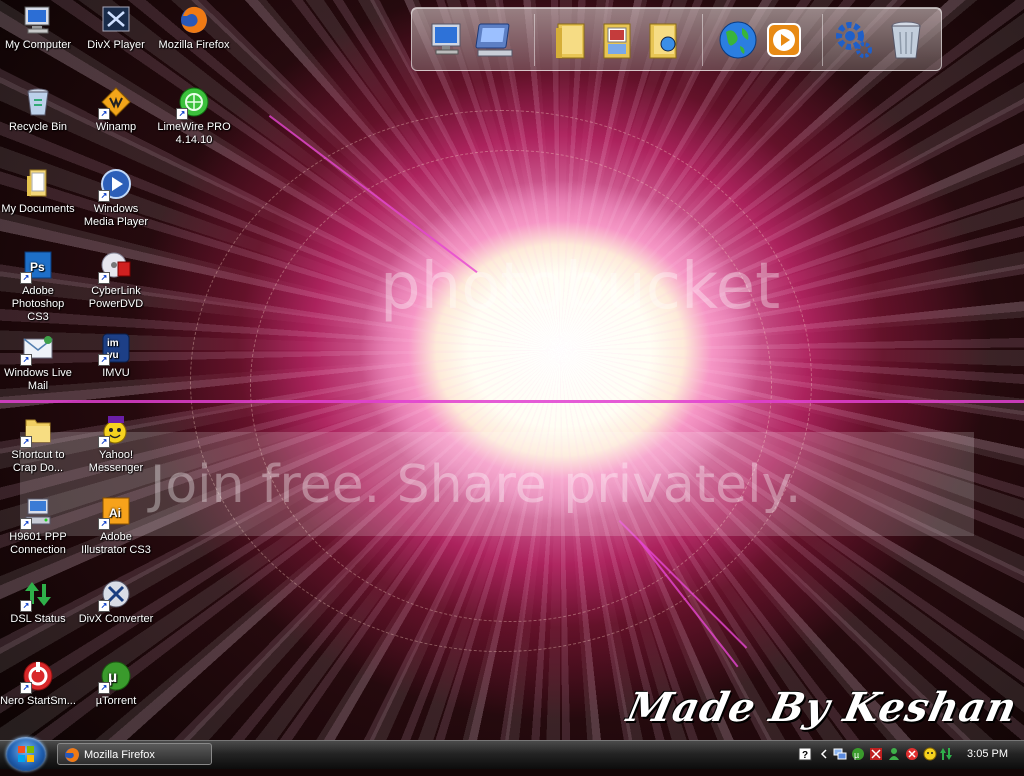 The height and width of the screenshot is (776, 1024). I want to click on icon-label: My Computer, so click(38, 45).